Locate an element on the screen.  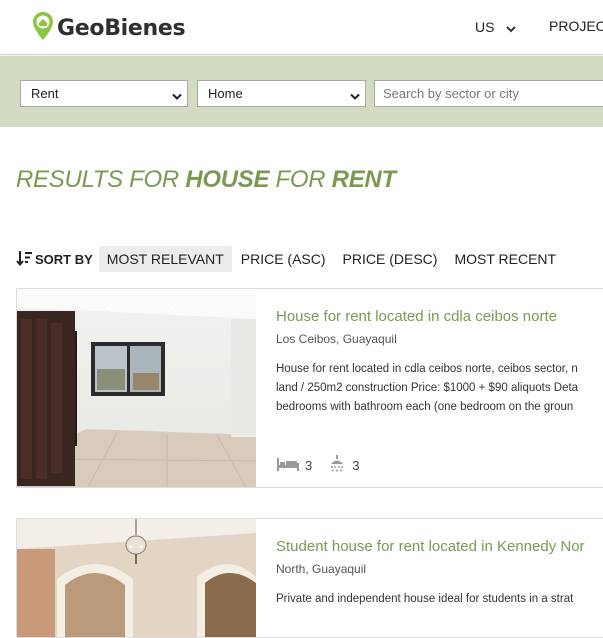
sort-option-most-recent: MOST RECENT is located at coordinates (505, 259).